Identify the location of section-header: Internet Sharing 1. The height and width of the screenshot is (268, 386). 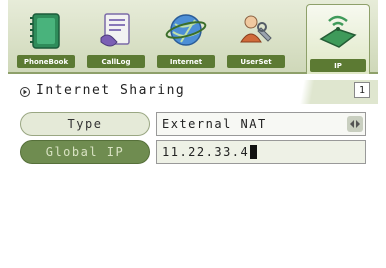
(193, 92).